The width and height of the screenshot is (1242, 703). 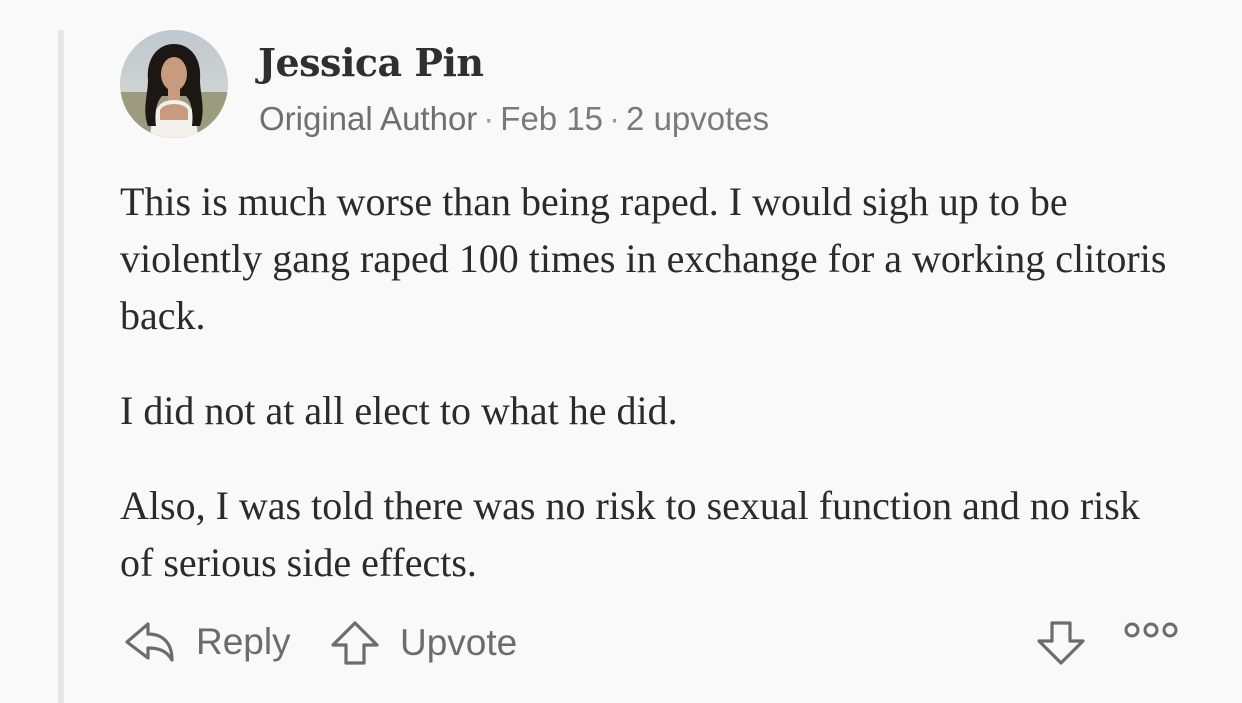 I want to click on comment-meta: Original Author · Feb 15 · 2 upvotes, so click(x=514, y=119).